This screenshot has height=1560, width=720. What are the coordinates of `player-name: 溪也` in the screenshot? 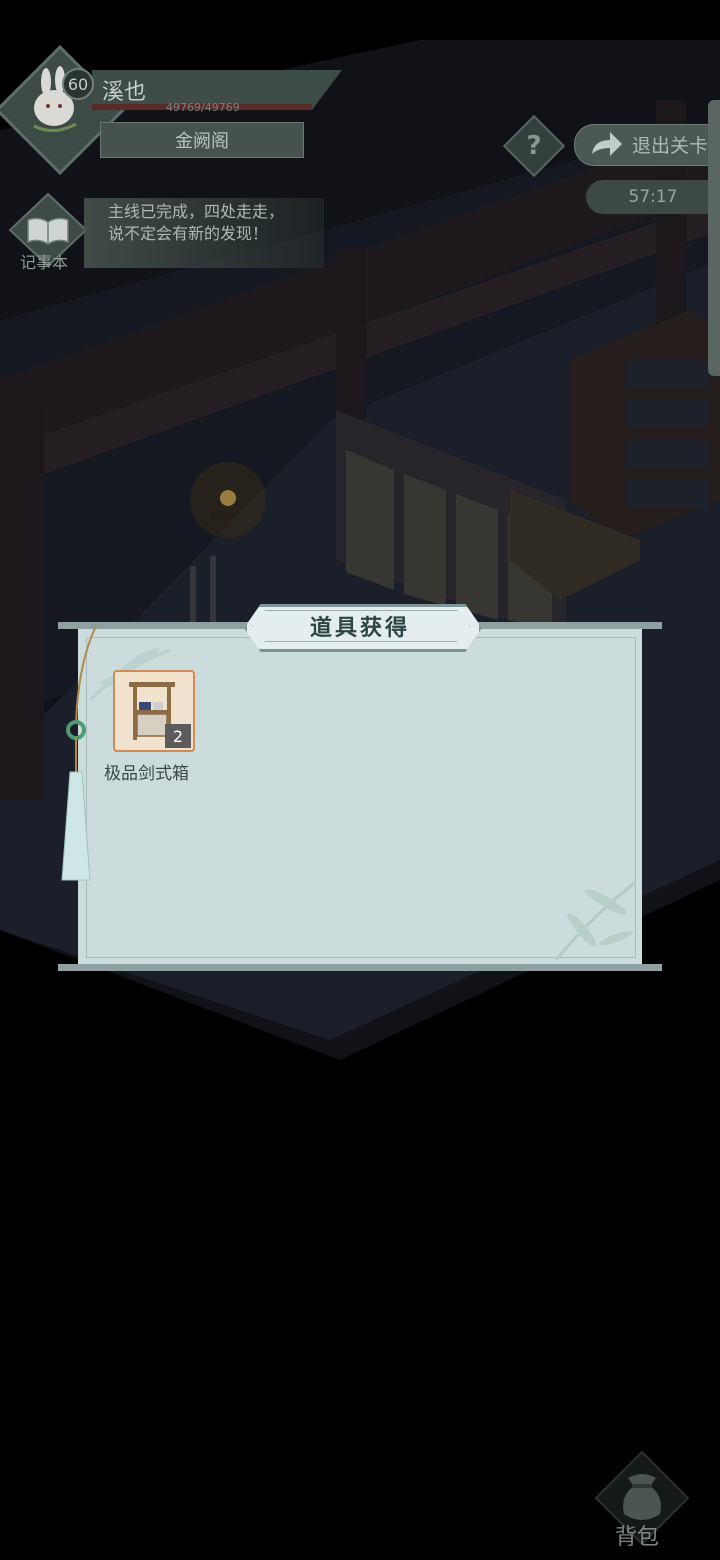 It's located at (124, 92).